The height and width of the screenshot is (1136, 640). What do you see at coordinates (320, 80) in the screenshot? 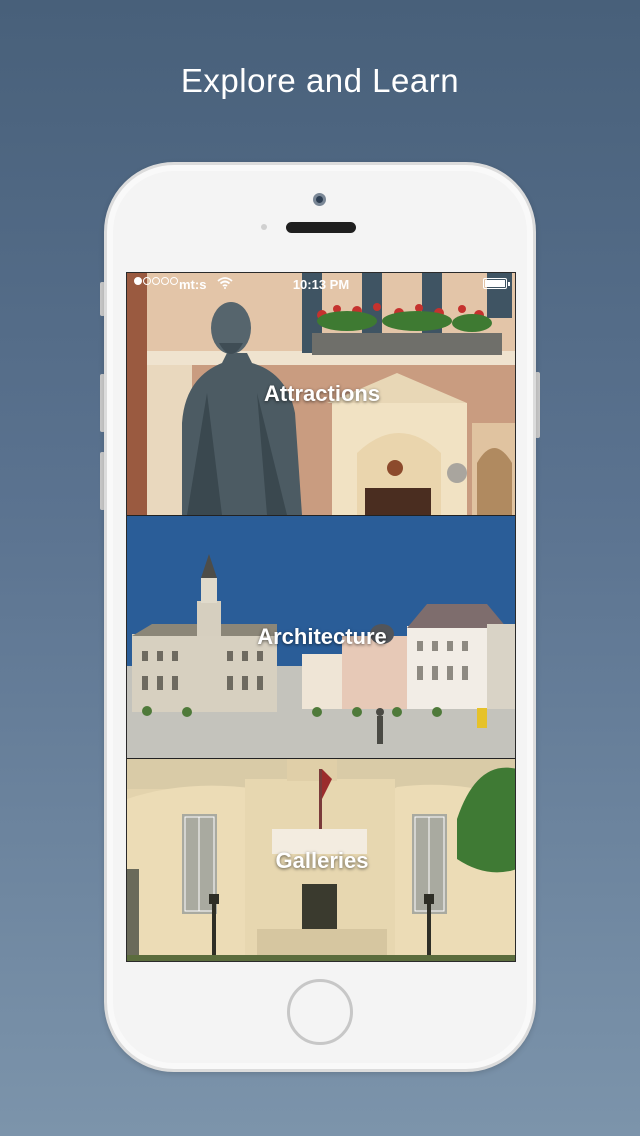
I see `marketing-headline: Explore and Learn` at bounding box center [320, 80].